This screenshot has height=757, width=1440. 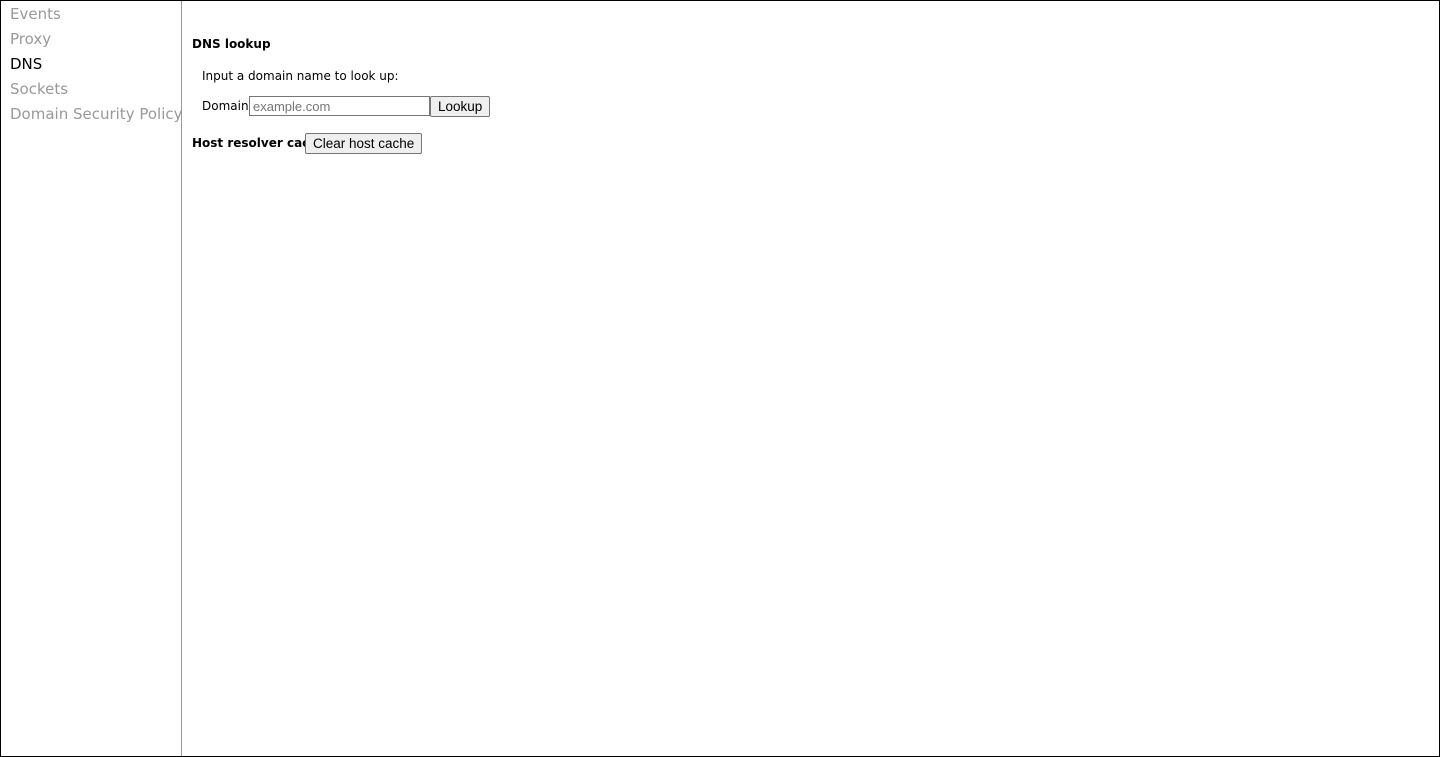 I want to click on sidebar-item-dns: DNS, so click(x=26, y=64).